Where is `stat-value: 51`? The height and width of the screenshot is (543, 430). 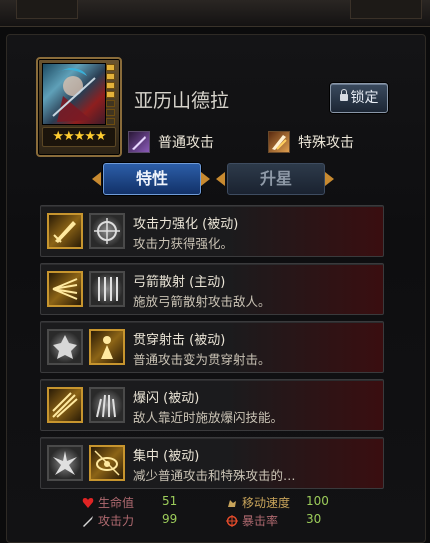
stat-value: 51 is located at coordinates (170, 501).